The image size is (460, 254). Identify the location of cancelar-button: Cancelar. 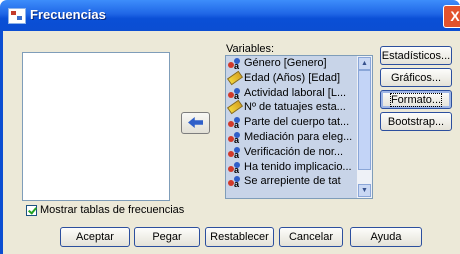
(311, 237).